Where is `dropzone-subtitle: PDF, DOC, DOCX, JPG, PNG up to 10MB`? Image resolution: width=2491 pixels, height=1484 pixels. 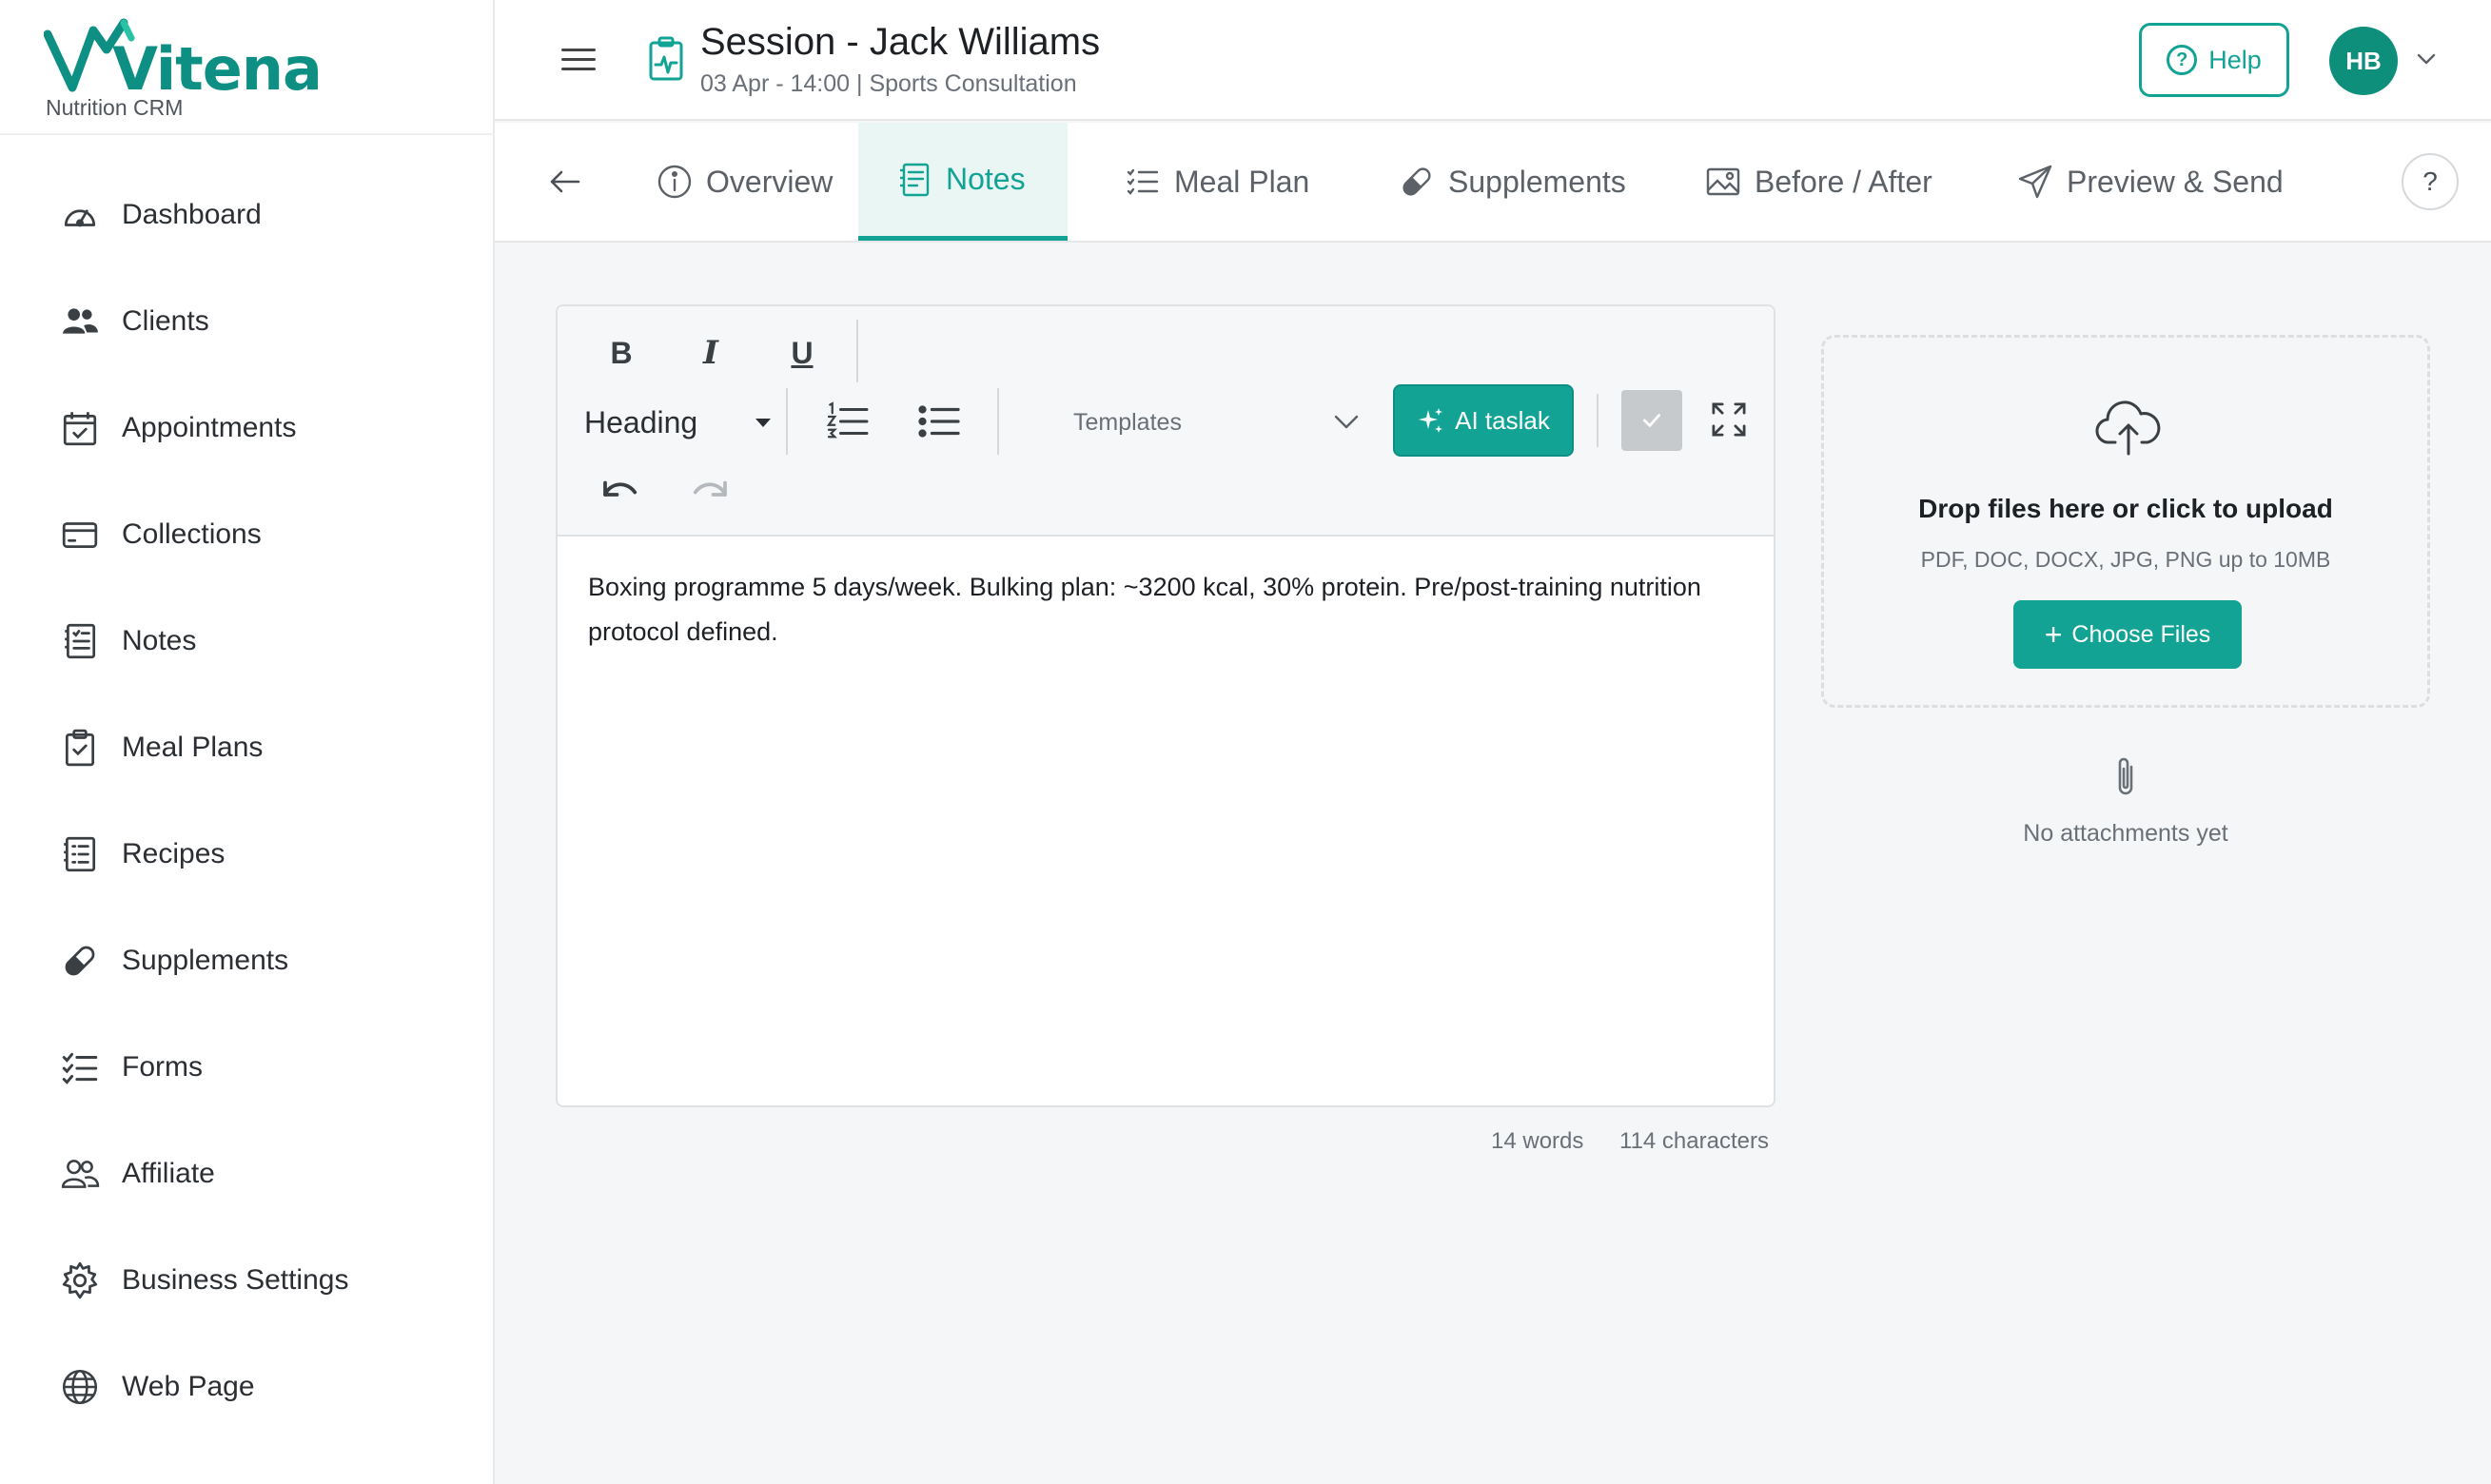 dropzone-subtitle: PDF, DOC, DOCX, JPG, PNG up to 10MB is located at coordinates (2125, 559).